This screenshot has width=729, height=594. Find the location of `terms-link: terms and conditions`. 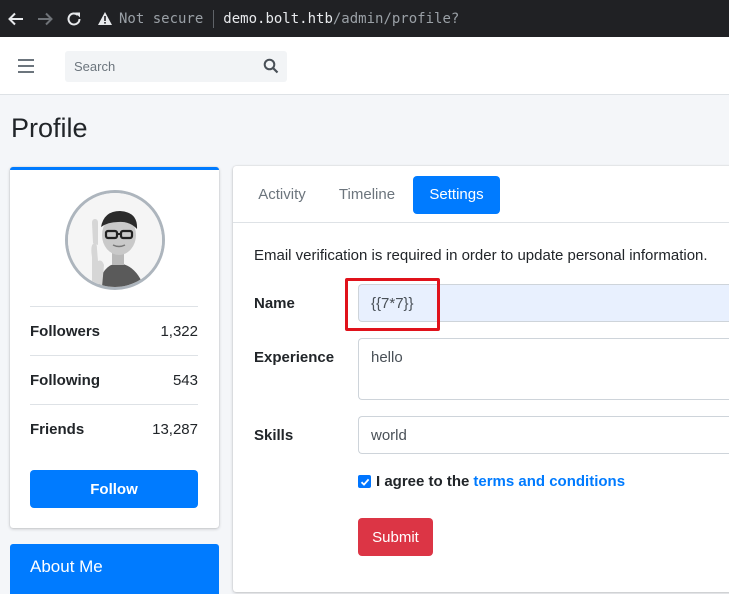

terms-link: terms and conditions is located at coordinates (549, 481).